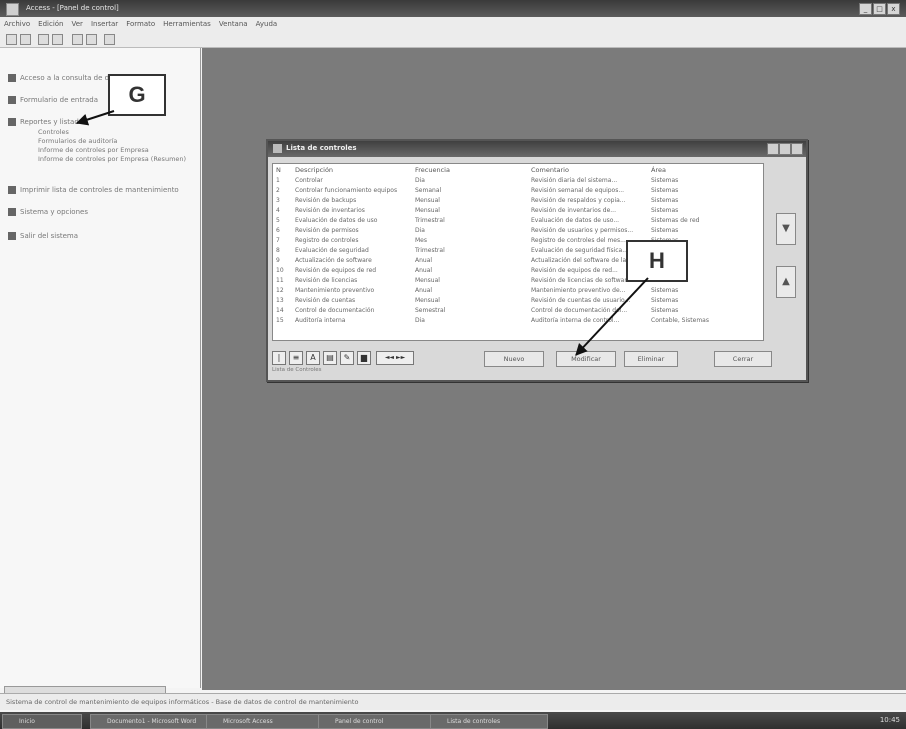 The height and width of the screenshot is (729, 906). What do you see at coordinates (377, 721) in the screenshot?
I see `taskbar-item-panel: Panel de control` at bounding box center [377, 721].